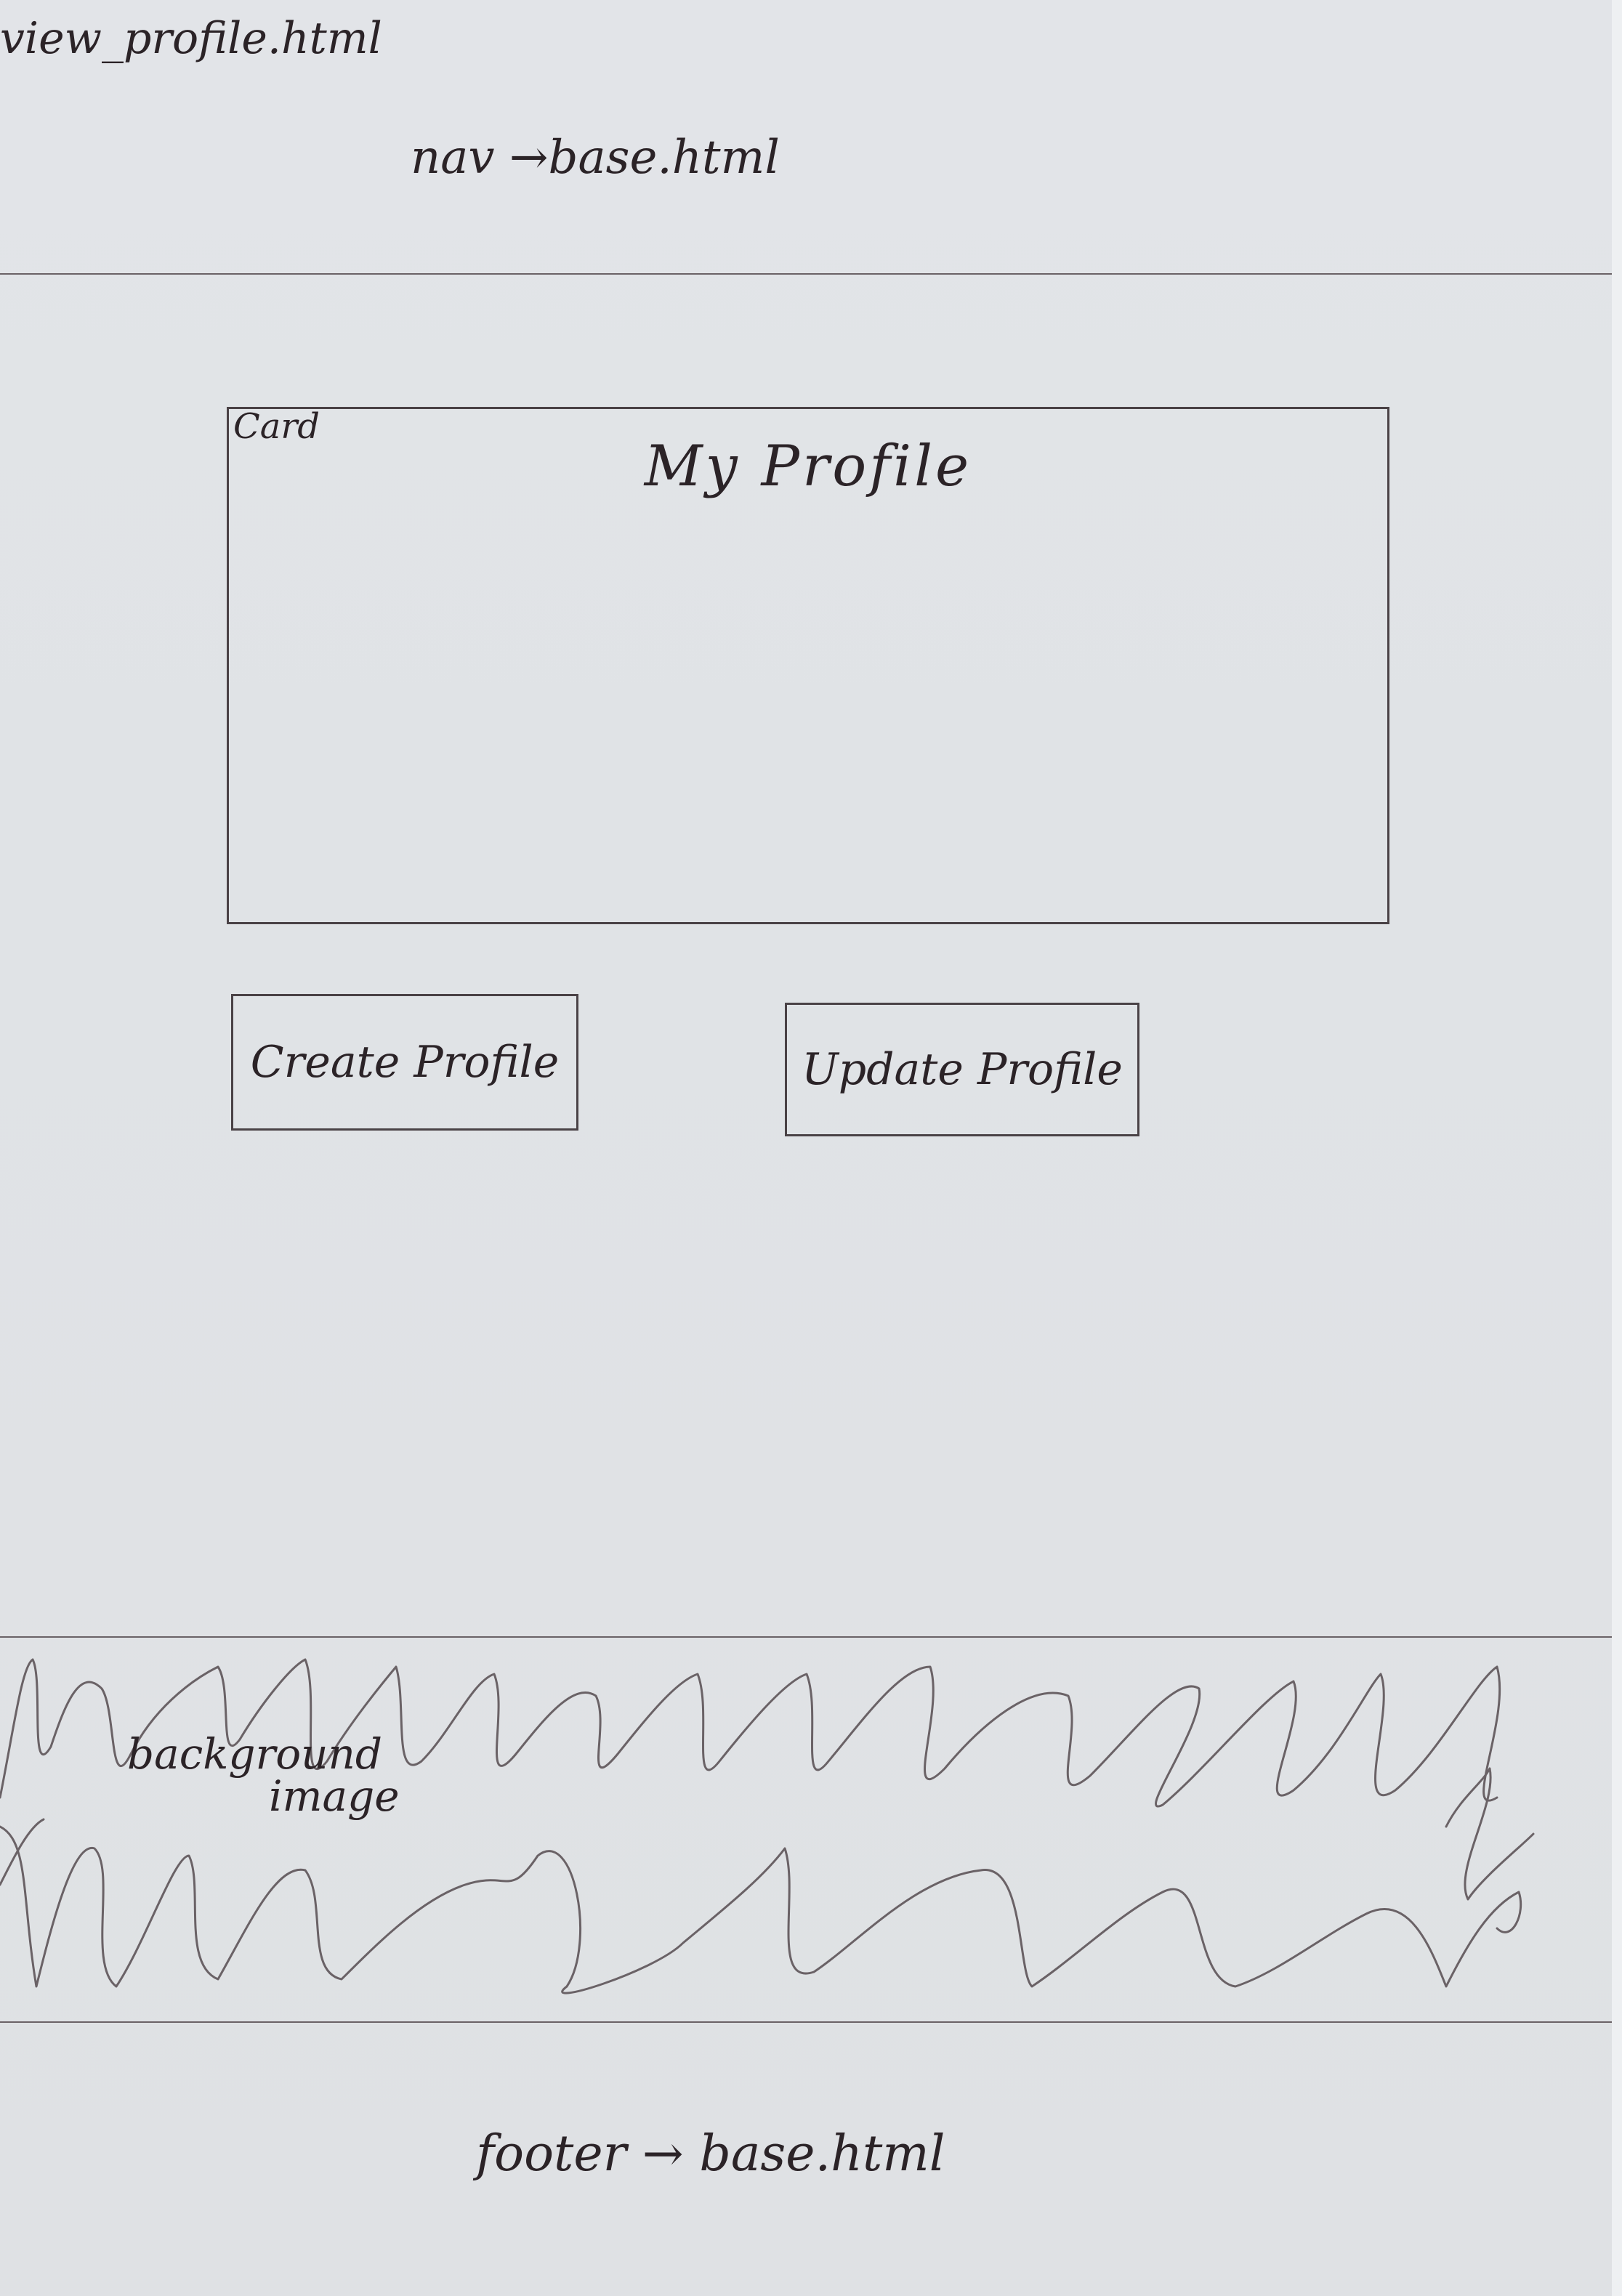 This screenshot has width=1622, height=2296. I want to click on background-label-line1: background, so click(254, 1754).